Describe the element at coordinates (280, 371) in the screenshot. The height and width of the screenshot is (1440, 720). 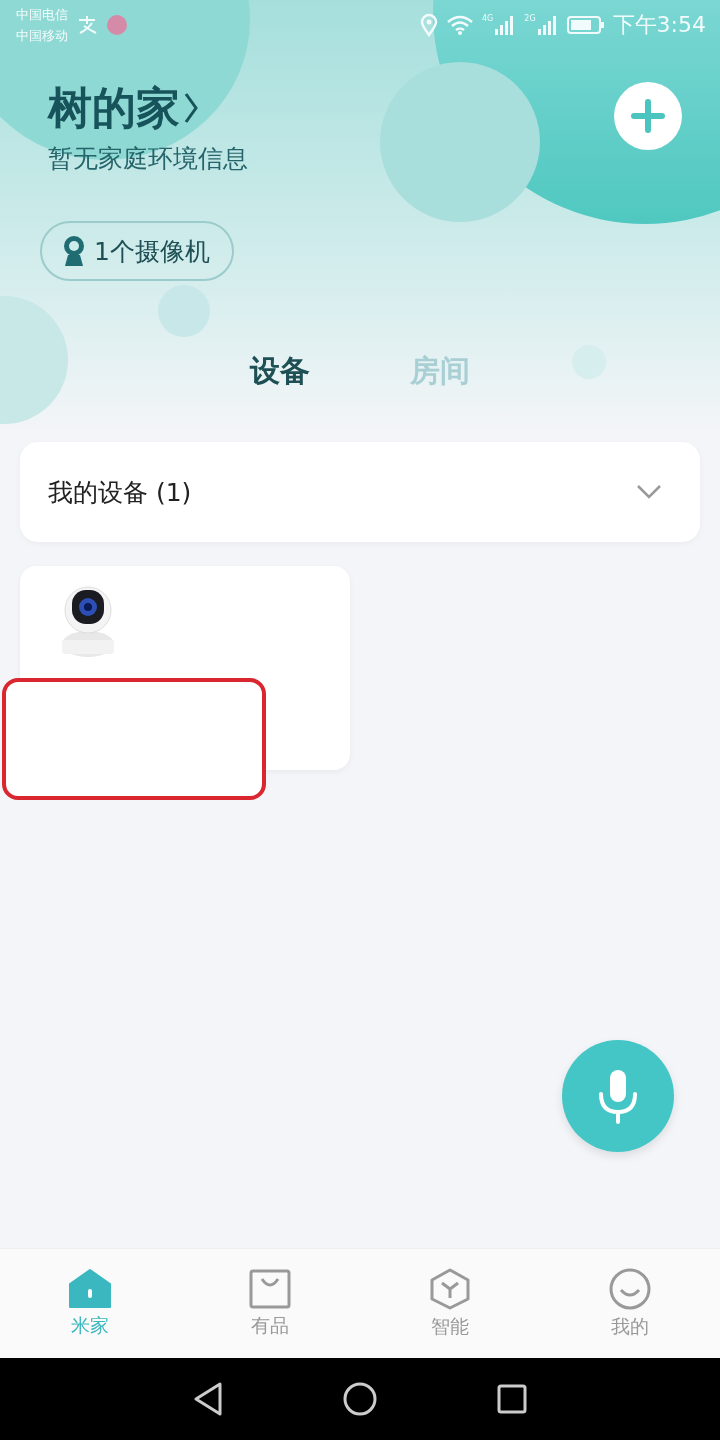
I see `tab: 设备` at that location.